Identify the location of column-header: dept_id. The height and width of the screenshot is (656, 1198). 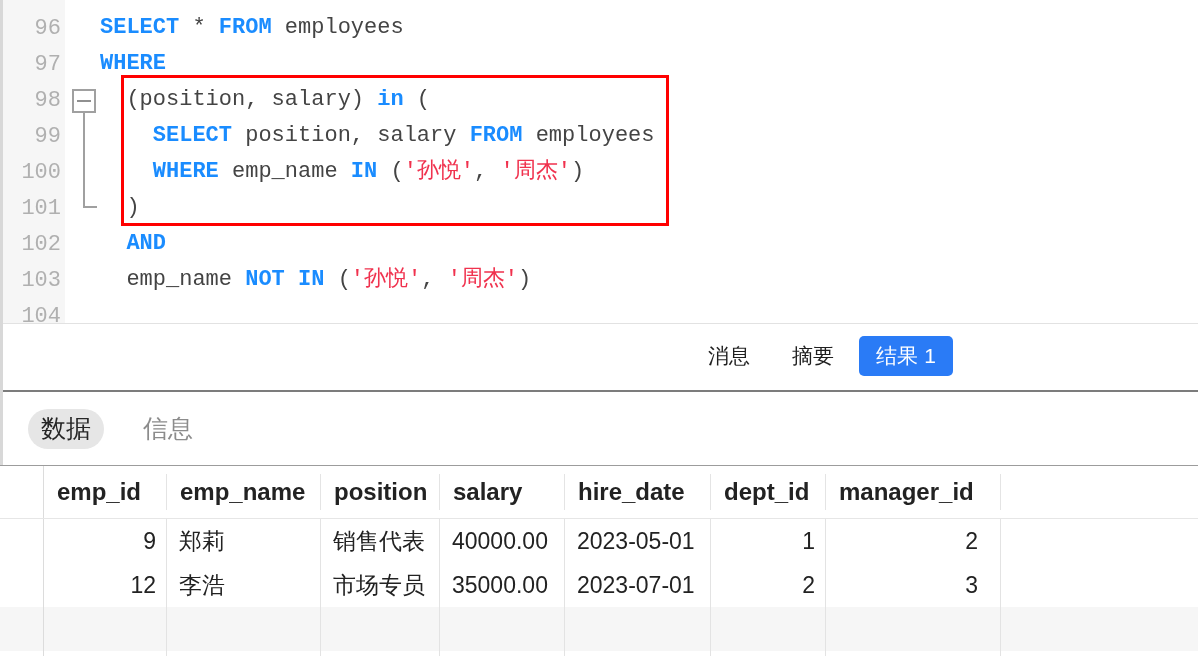
(768, 492).